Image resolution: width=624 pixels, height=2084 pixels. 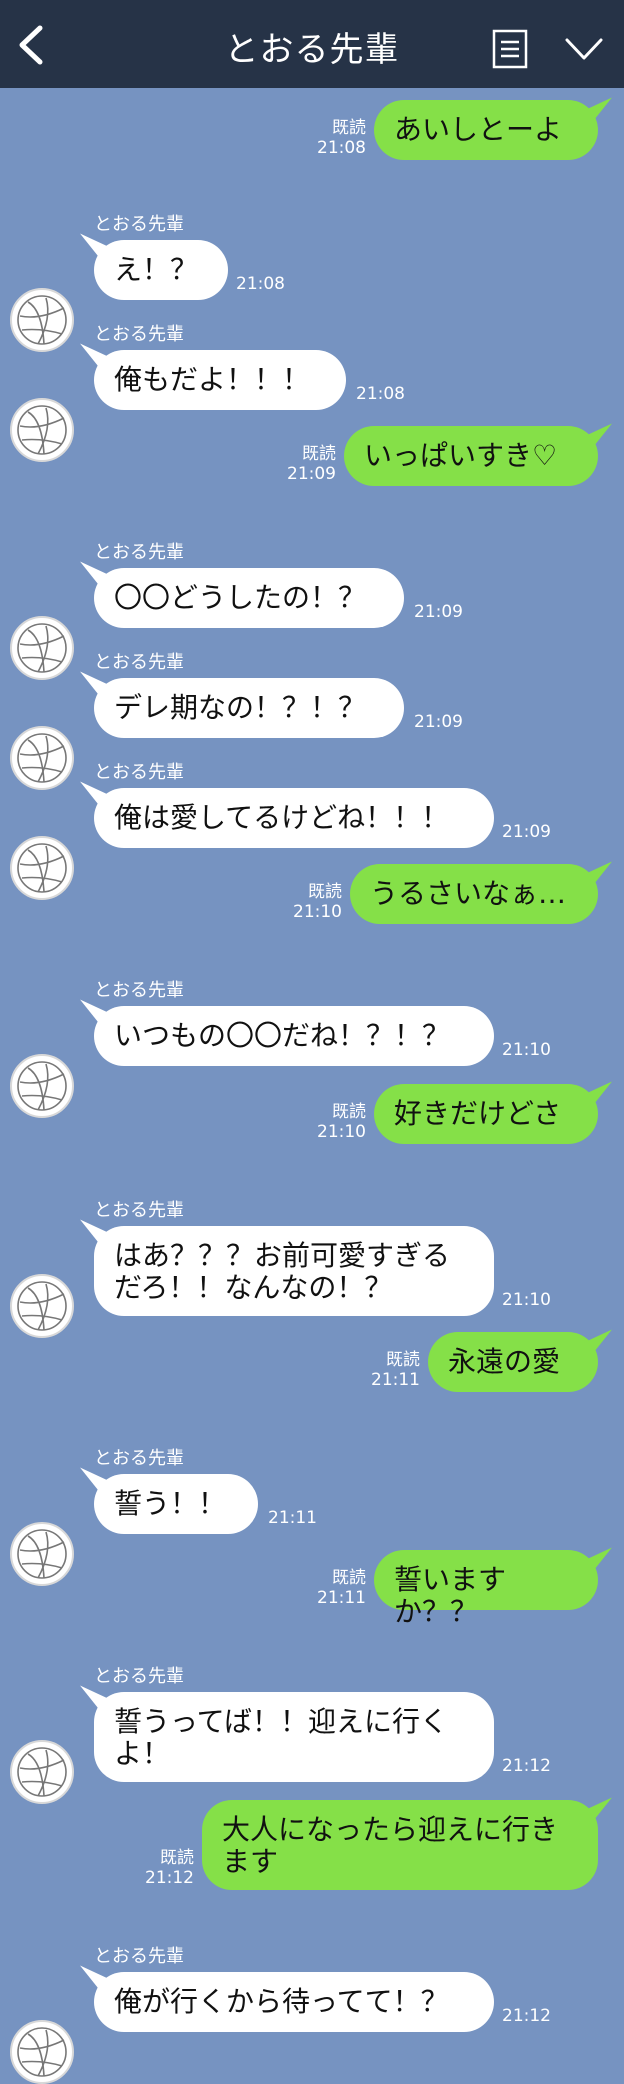 I want to click on incoming-message: 俺が行くから待ってて！？, so click(x=294, y=2002).